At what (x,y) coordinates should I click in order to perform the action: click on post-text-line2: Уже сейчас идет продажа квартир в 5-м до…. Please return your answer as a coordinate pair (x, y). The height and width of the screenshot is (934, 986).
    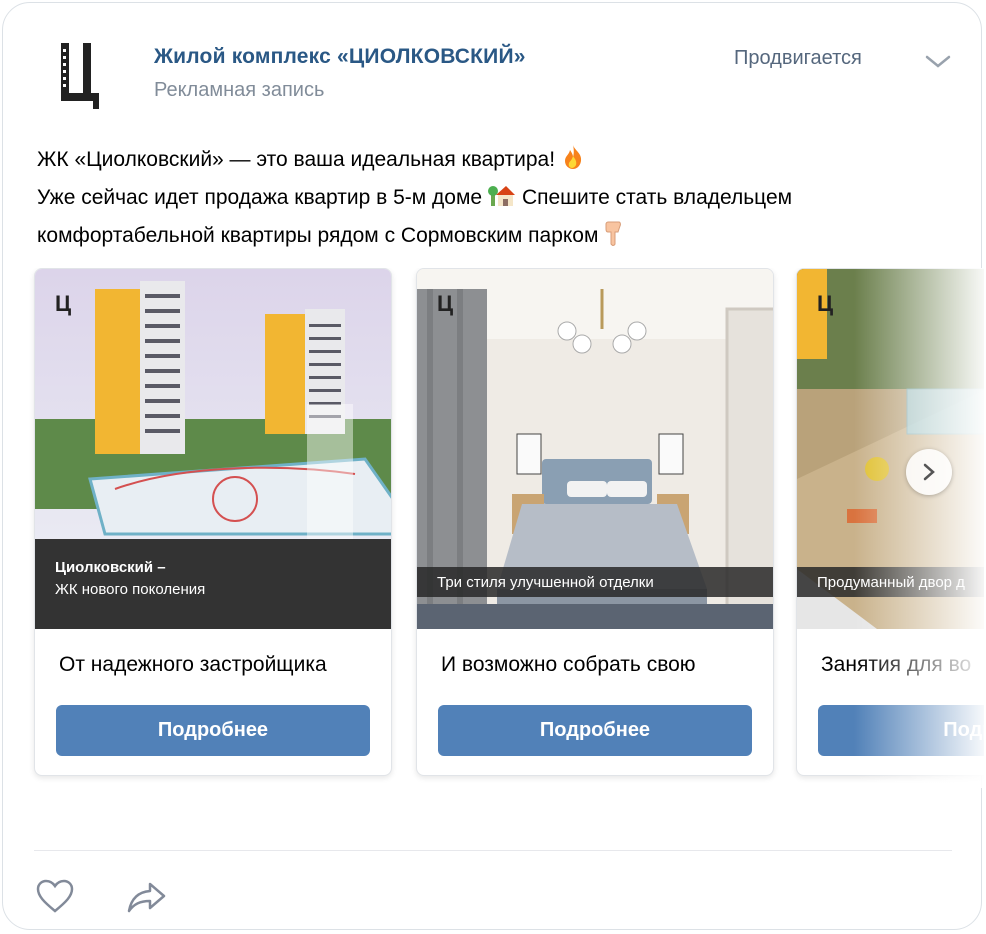
    Looking at the image, I should click on (260, 197).